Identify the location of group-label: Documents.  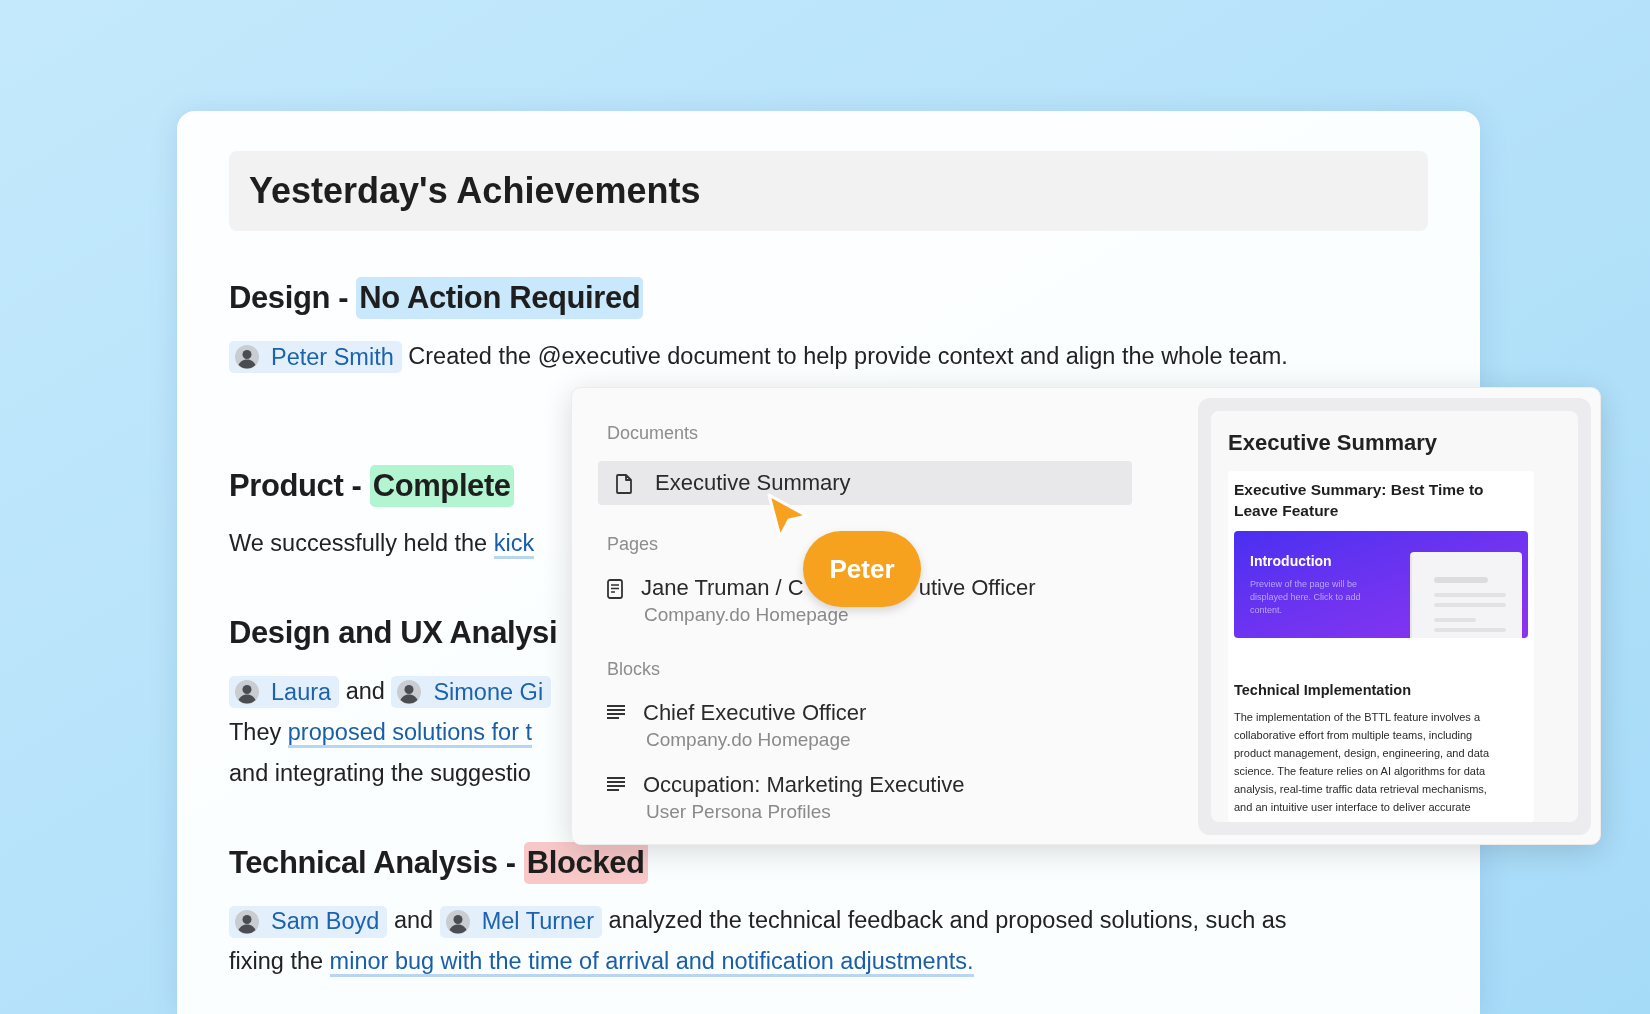
(653, 432).